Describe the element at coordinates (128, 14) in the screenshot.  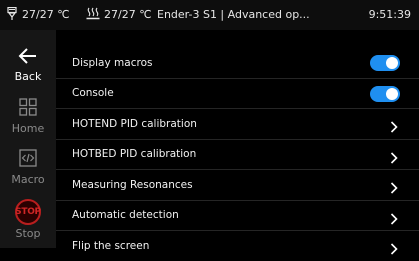
I see `bed-temp: 27/27 ℃` at that location.